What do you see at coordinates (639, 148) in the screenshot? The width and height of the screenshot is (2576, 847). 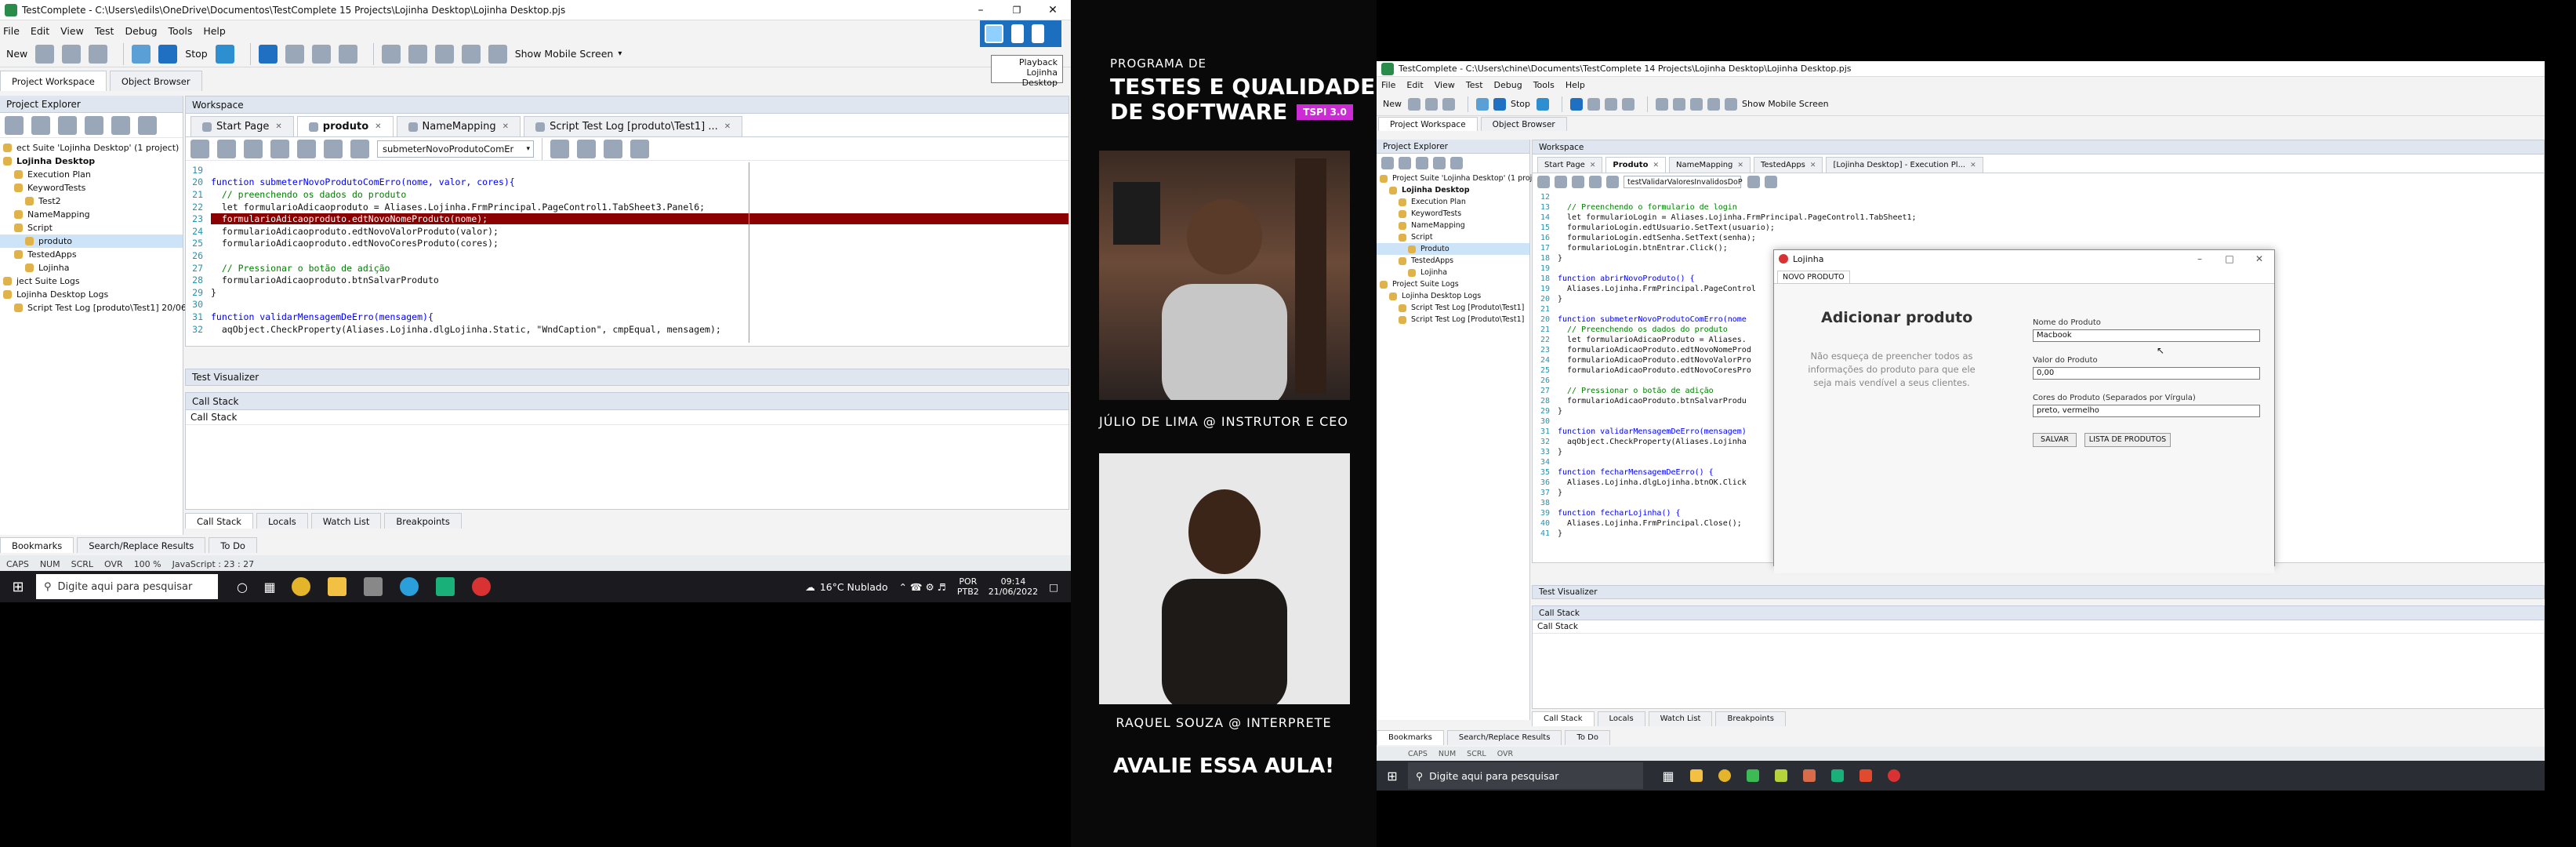 I see `settings-icon` at bounding box center [639, 148].